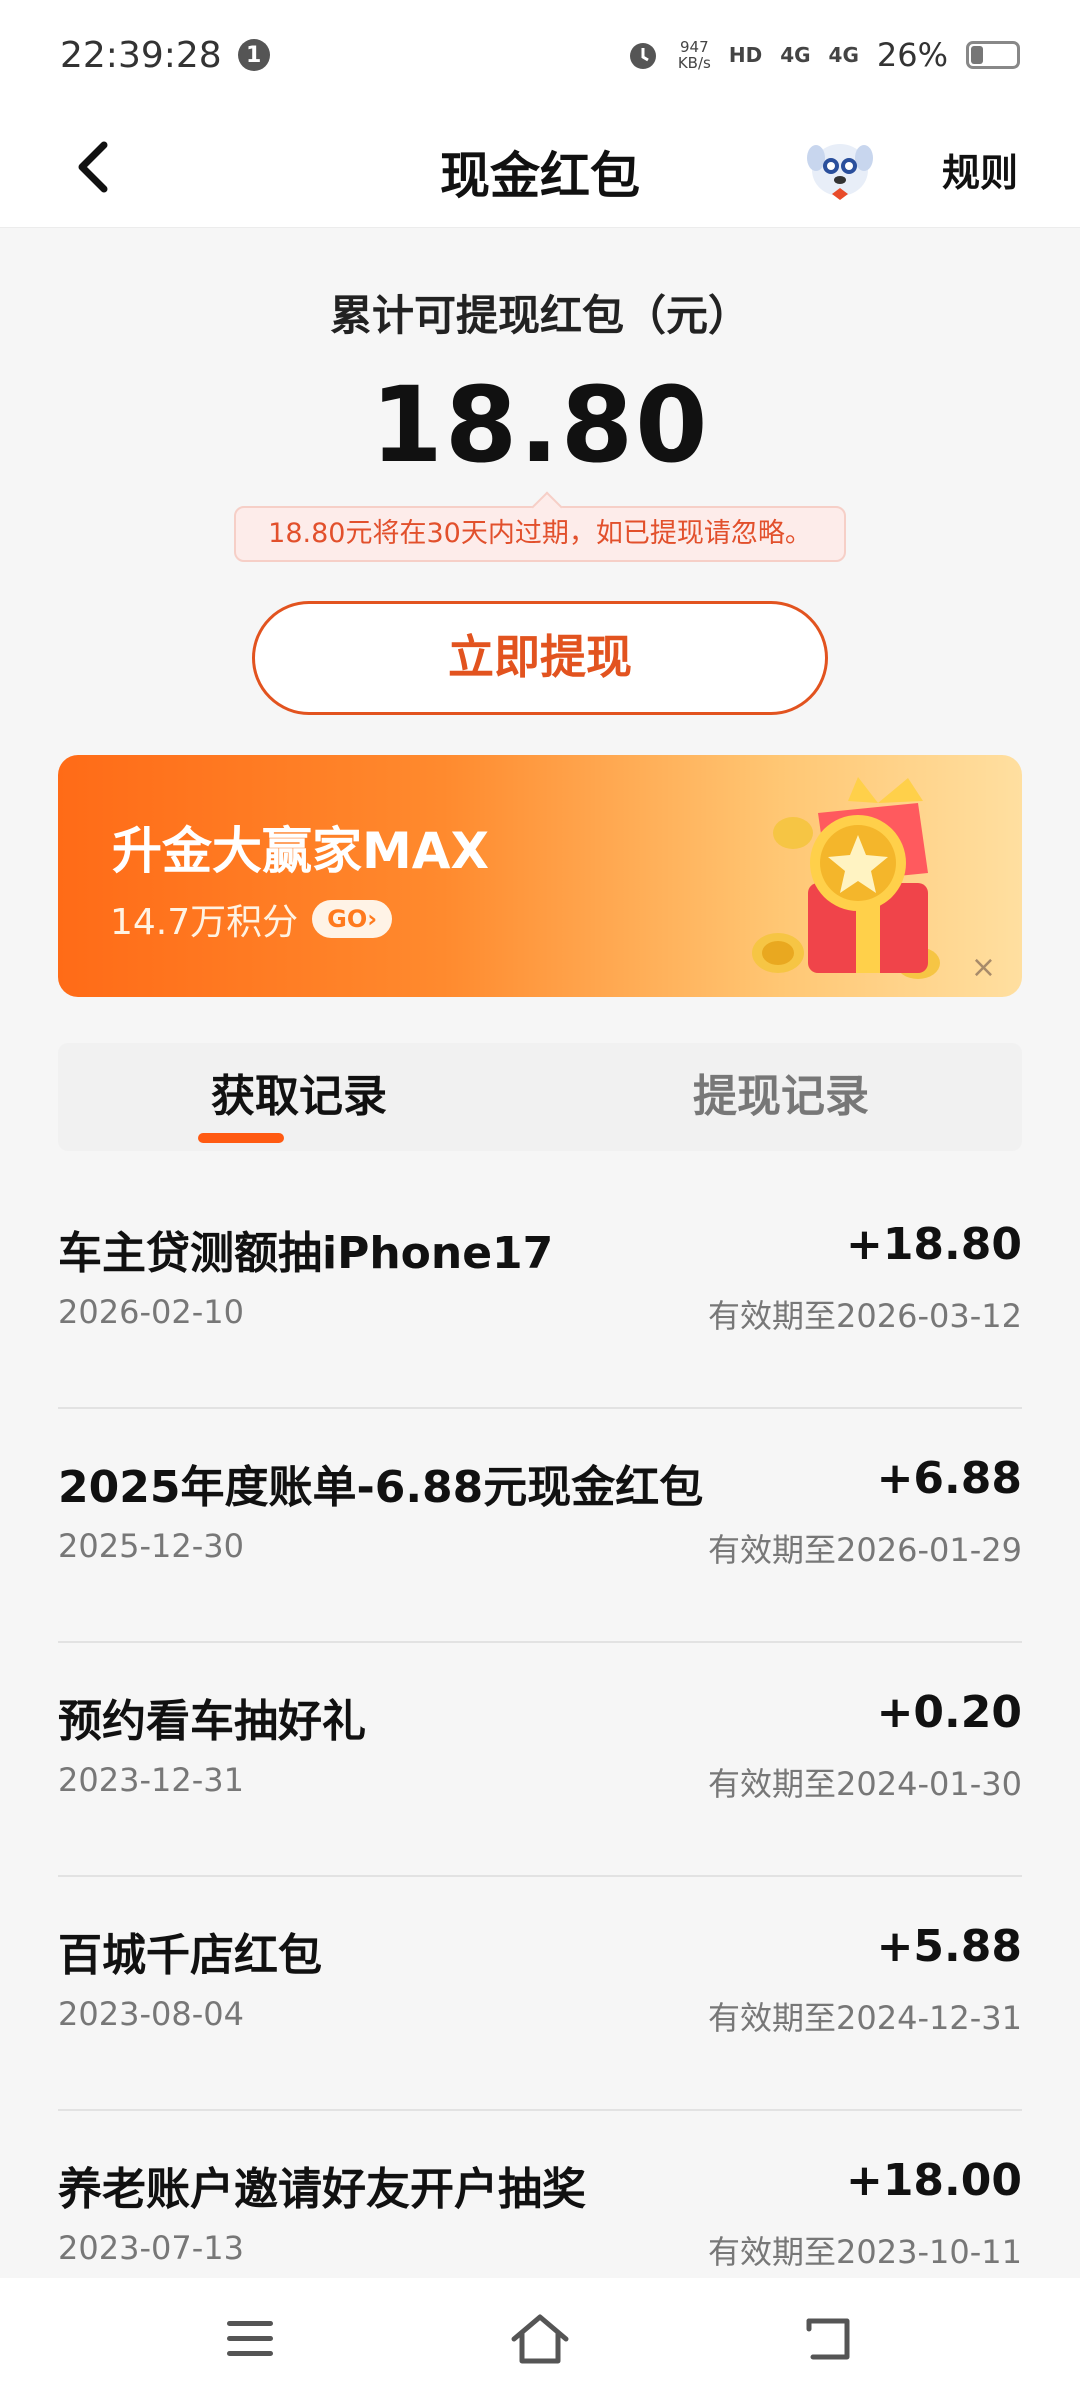 The image size is (1080, 2400). What do you see at coordinates (843, 55) in the screenshot?
I see `signal-4g-icon-2: 4G` at bounding box center [843, 55].